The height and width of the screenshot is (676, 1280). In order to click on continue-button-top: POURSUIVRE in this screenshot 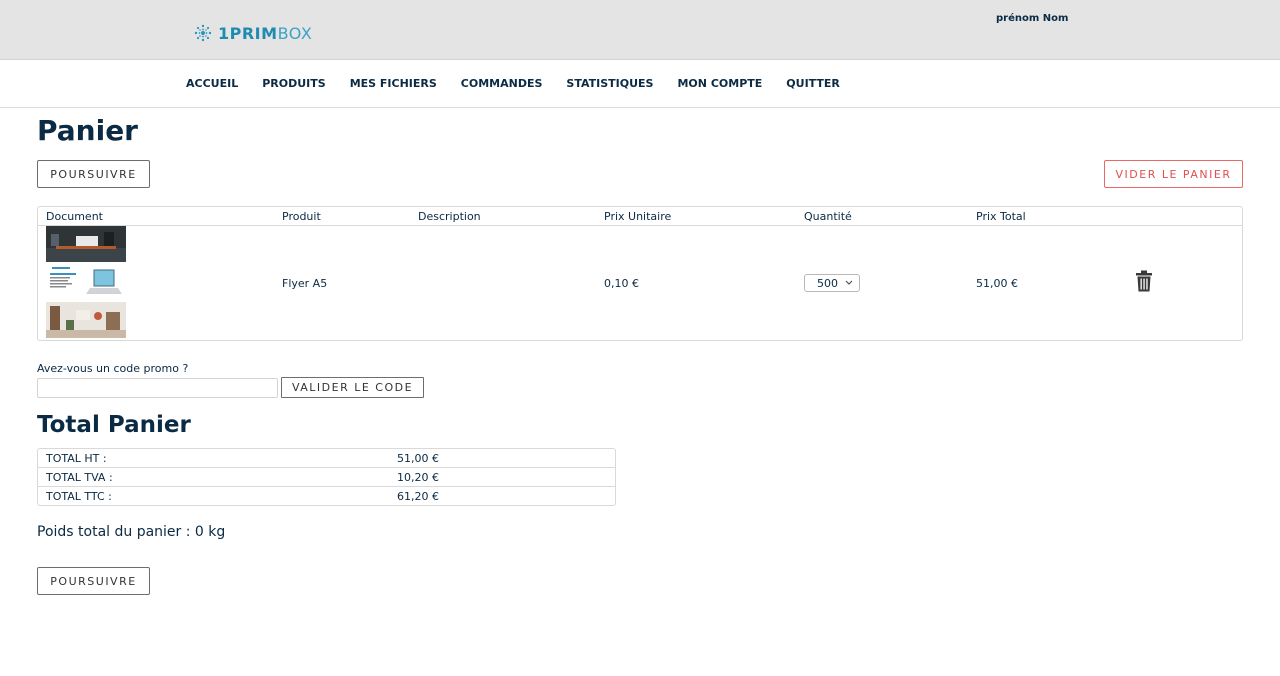, I will do `click(93, 174)`.